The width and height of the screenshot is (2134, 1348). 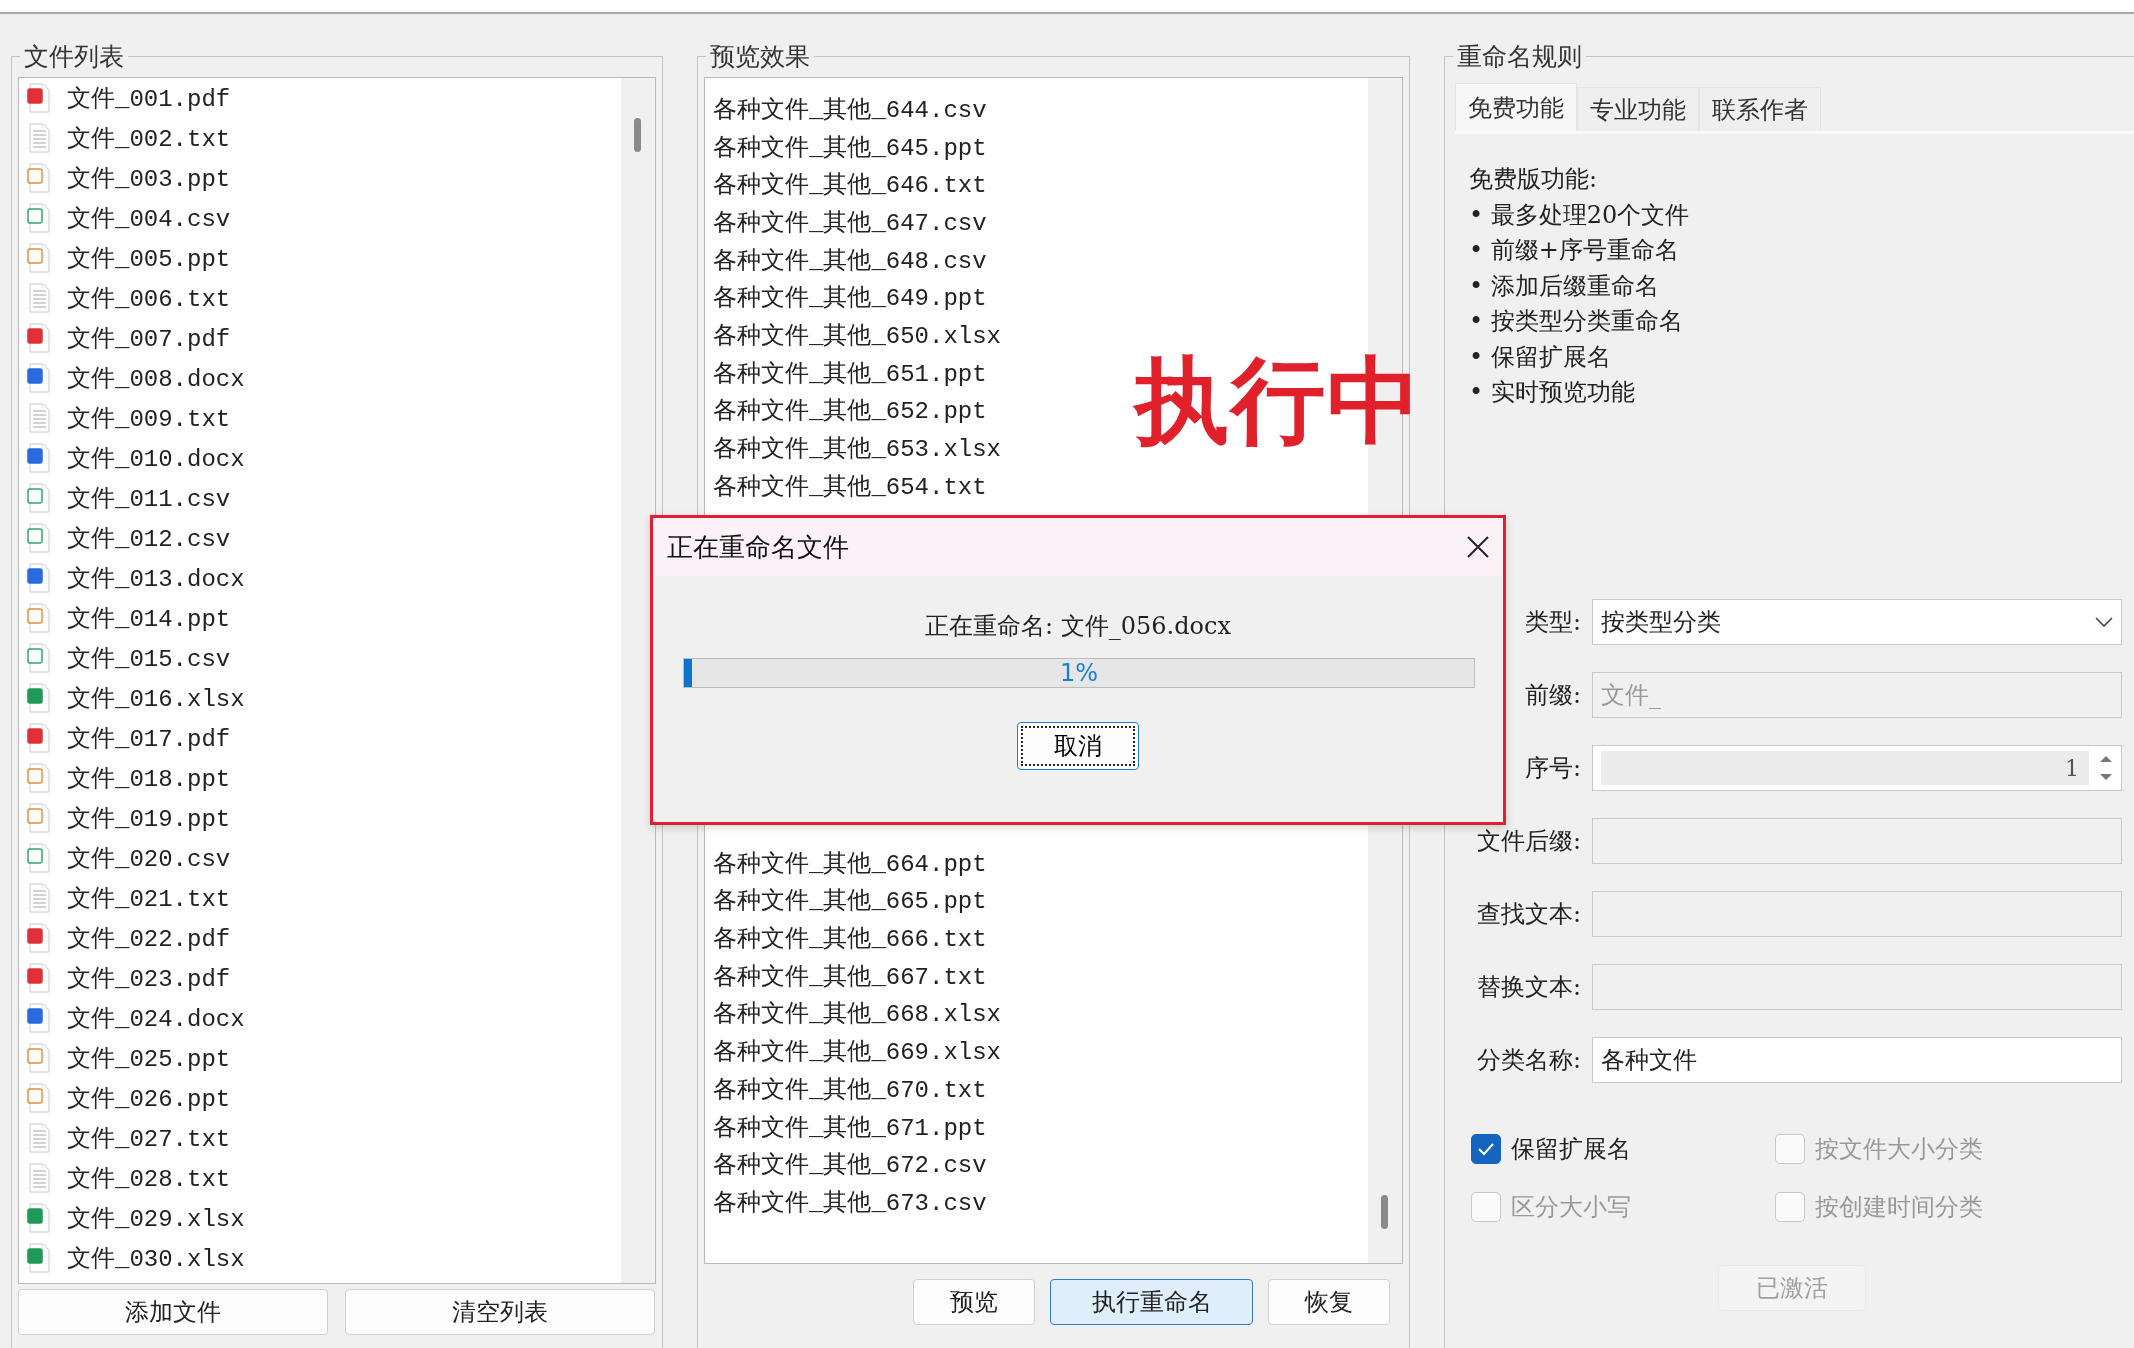 I want to click on preview-name: 各种文件_其他_664.ppt, so click(x=849, y=864).